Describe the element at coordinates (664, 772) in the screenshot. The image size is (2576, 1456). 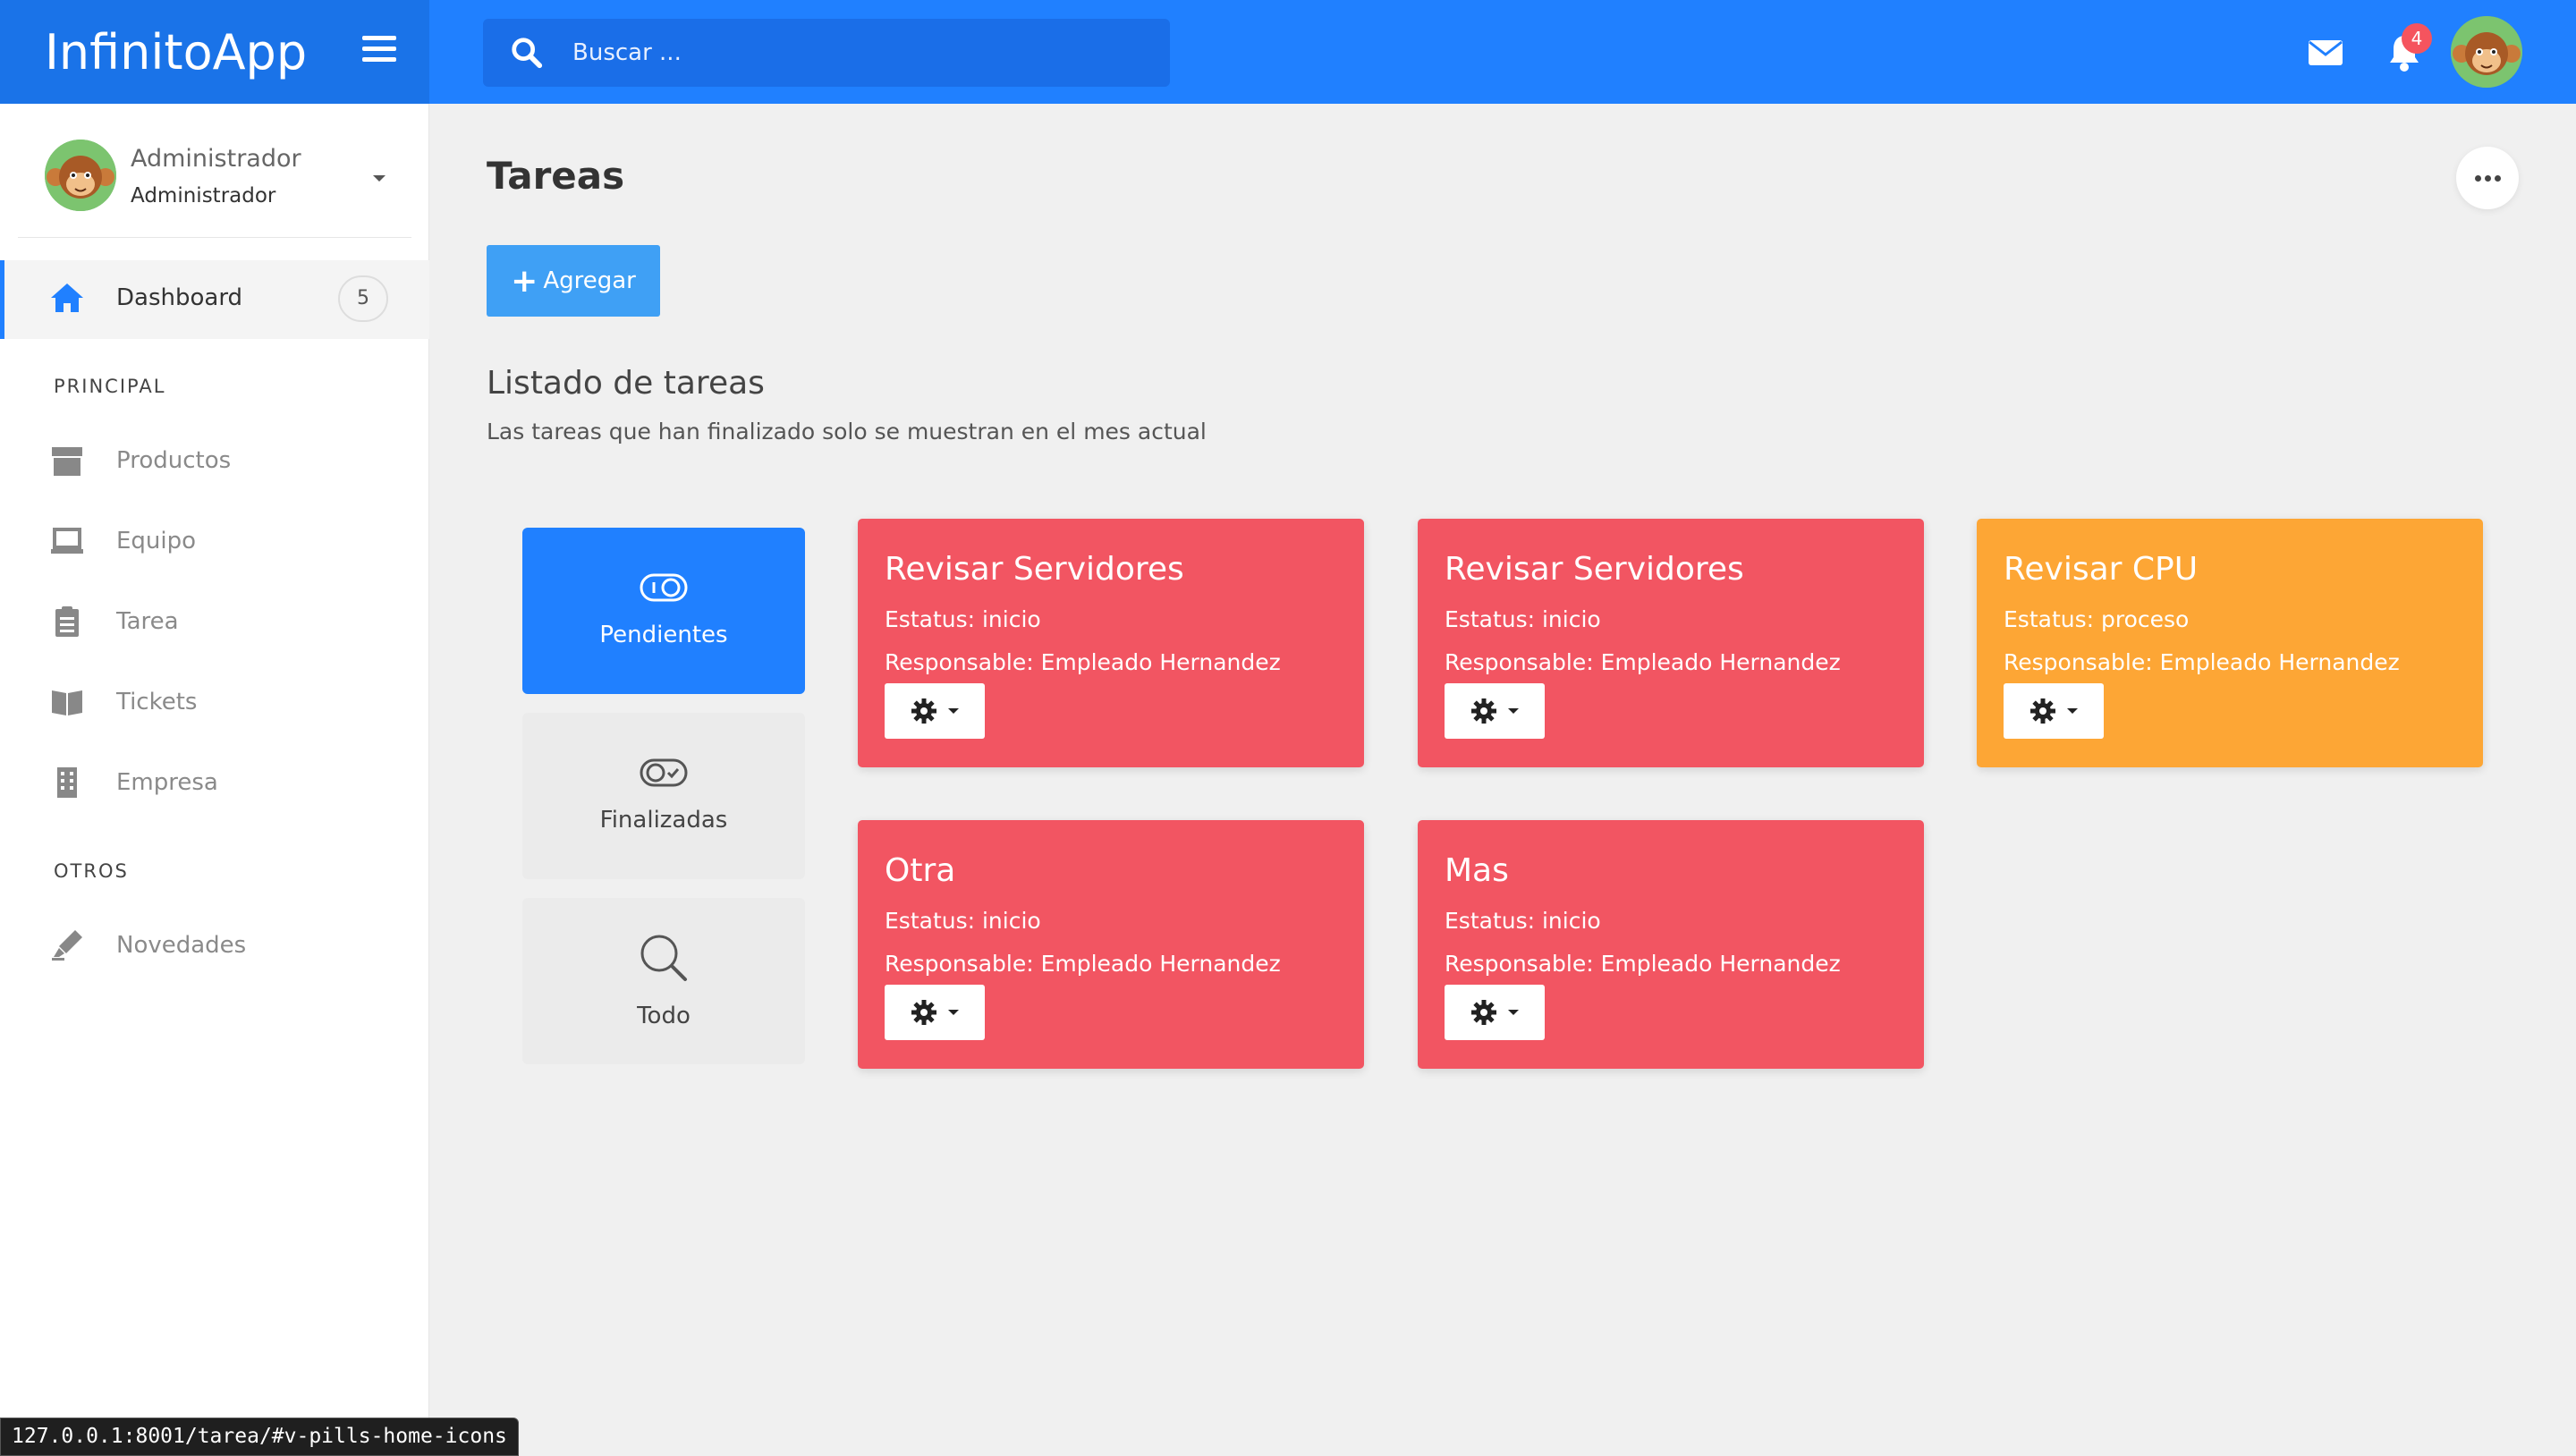
I see `toggle-on-icon` at that location.